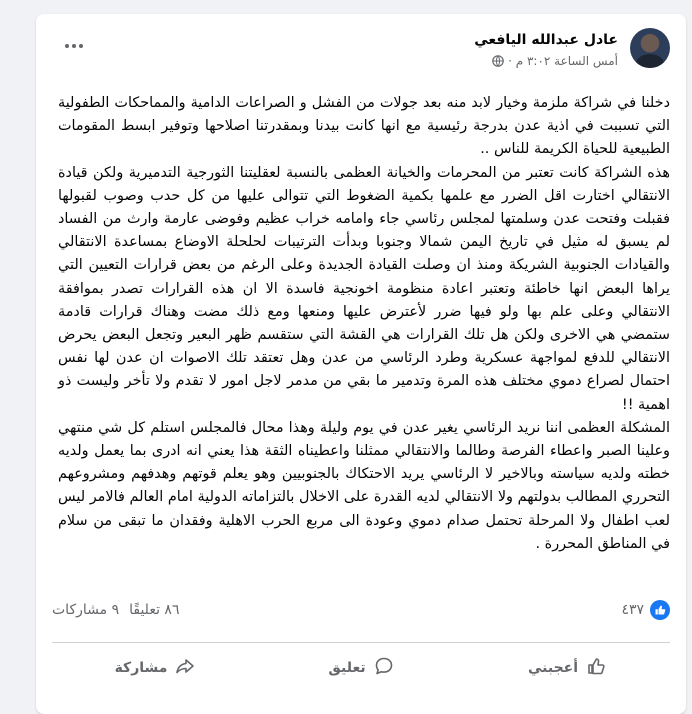 The width and height of the screenshot is (692, 714). I want to click on share-icon, so click(185, 668).